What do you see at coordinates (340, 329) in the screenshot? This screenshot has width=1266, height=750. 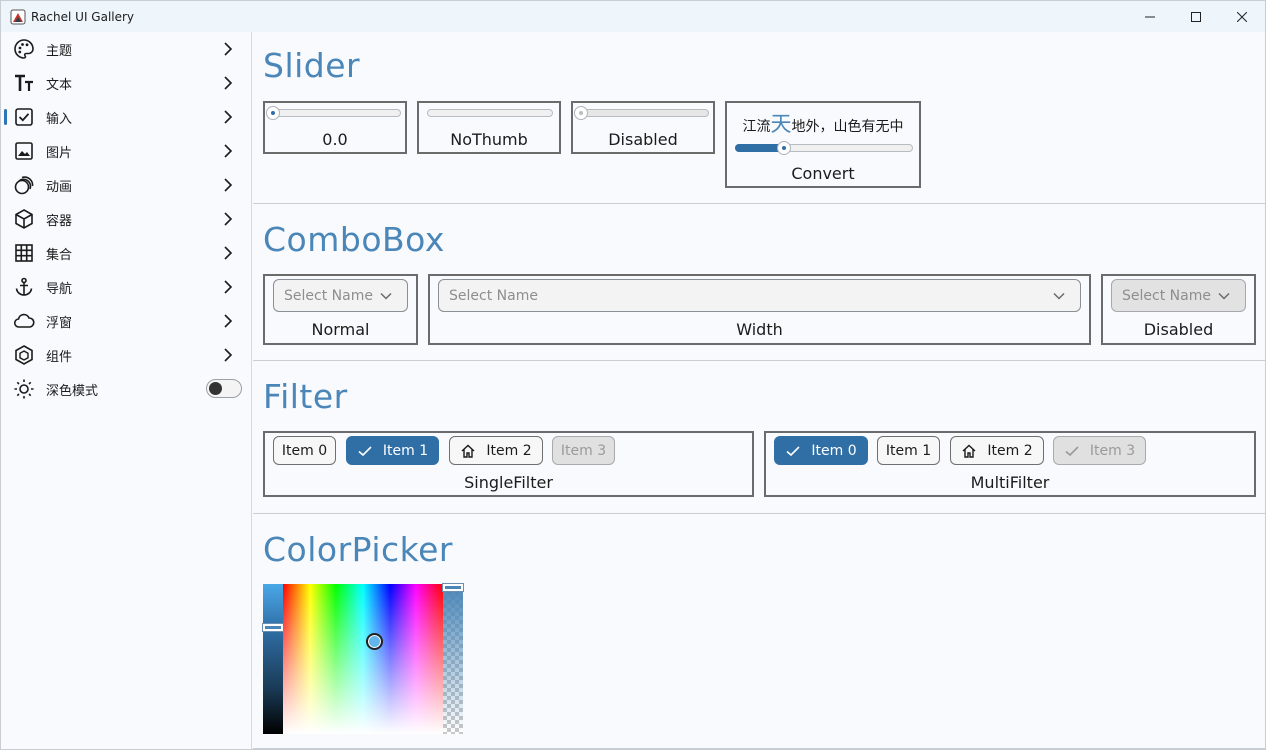 I see `combobox-label: Normal` at bounding box center [340, 329].